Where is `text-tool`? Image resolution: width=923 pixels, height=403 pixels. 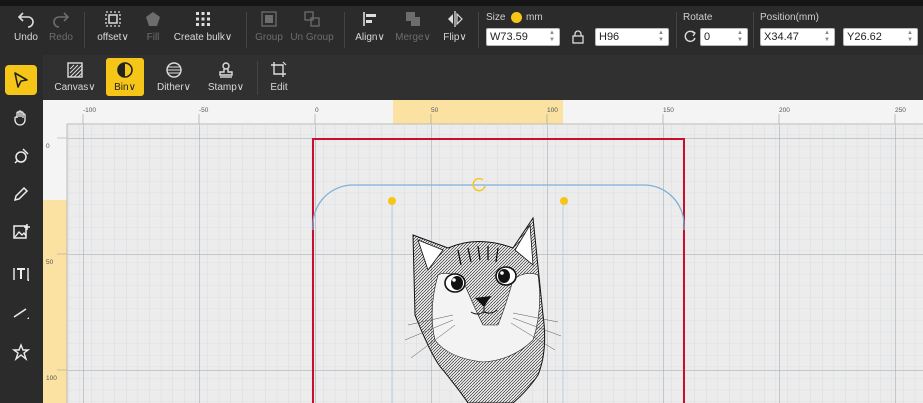 text-tool is located at coordinates (21, 274).